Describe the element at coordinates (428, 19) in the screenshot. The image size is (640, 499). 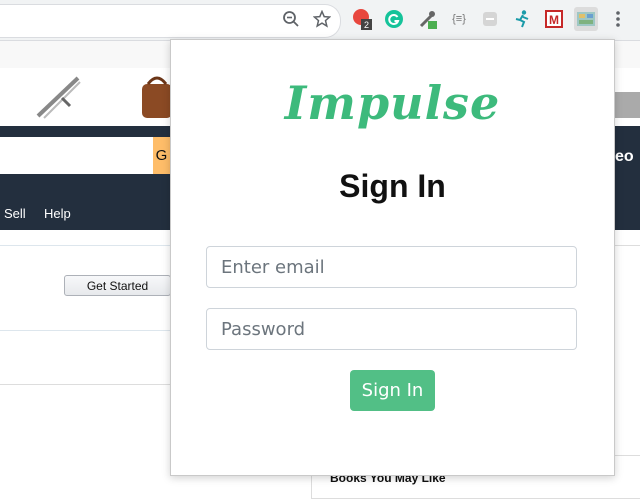
I see `eyedropper-icon` at that location.